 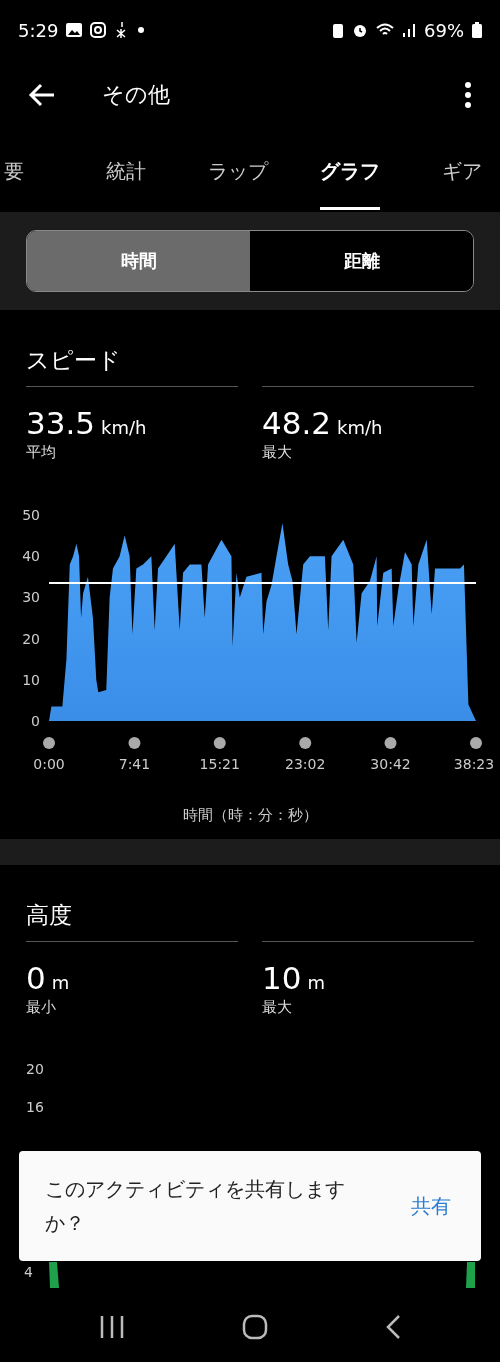 I want to click on axis-label: 15:21, so click(x=219, y=764).